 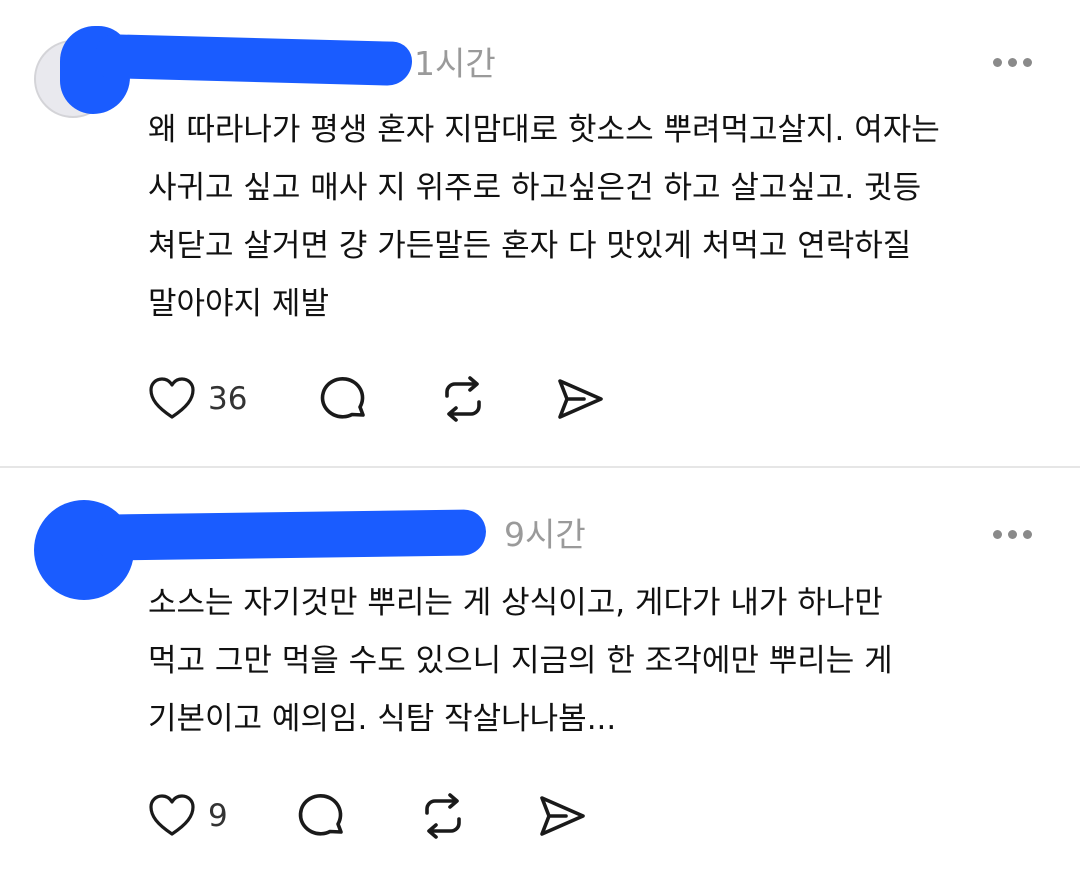 I want to click on like-button: 9, so click(x=188, y=816).